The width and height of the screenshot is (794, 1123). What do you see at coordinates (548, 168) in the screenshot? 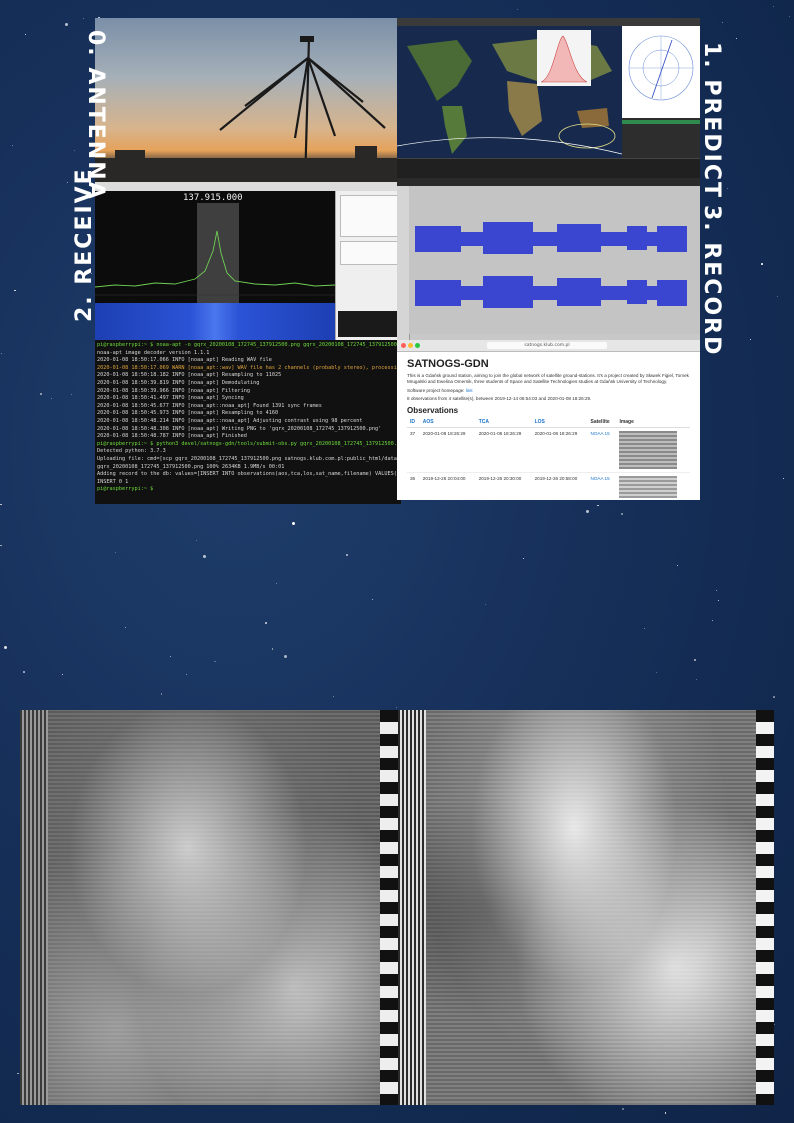
I see `pass-table` at bounding box center [548, 168].